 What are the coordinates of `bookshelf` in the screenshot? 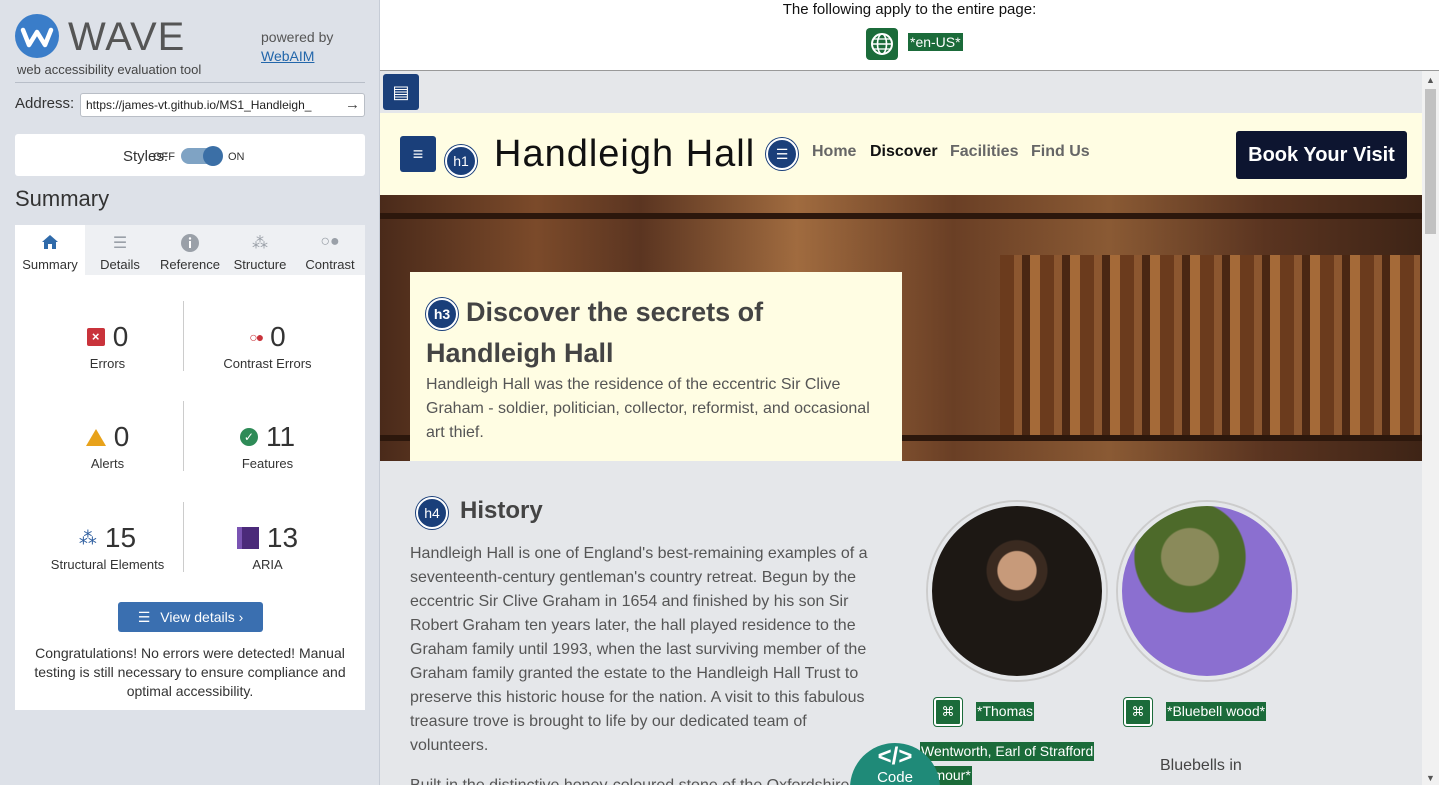 It's located at (1210, 345).